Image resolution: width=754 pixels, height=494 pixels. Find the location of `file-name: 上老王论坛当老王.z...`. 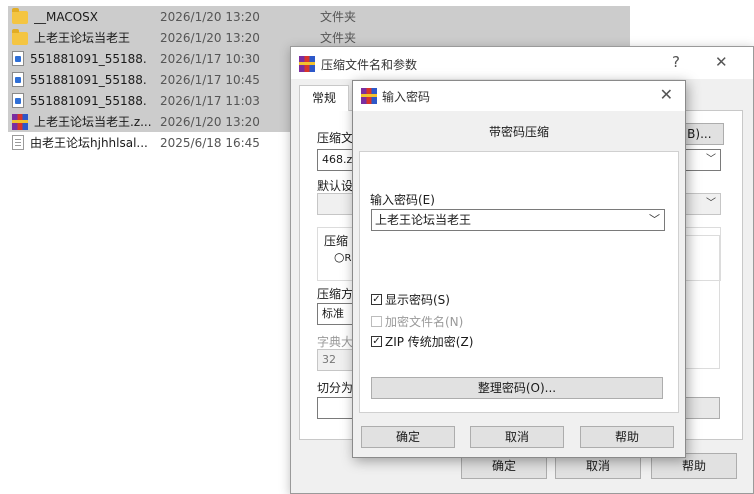

file-name: 上老王论坛当老王.z... is located at coordinates (93, 122).